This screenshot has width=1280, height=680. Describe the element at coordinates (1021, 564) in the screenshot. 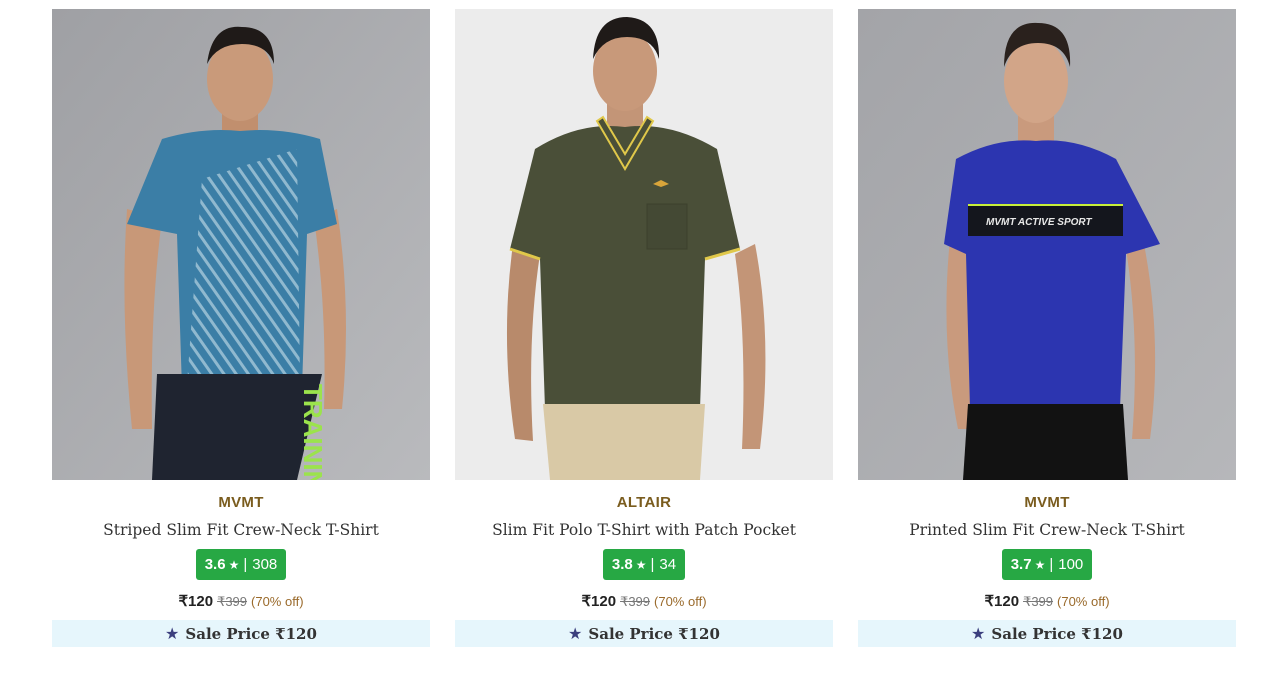

I see `rating-score: 3.7` at that location.